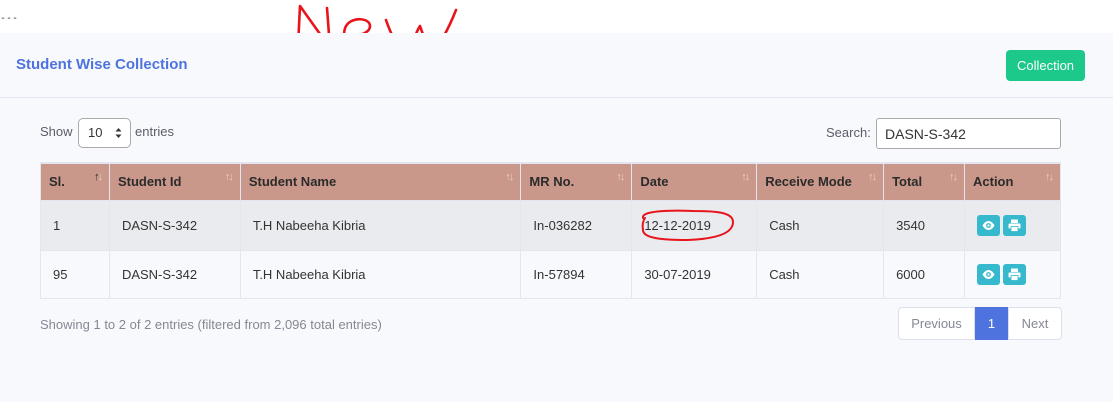 This screenshot has width=1113, height=402. Describe the element at coordinates (98, 177) in the screenshot. I see `sort-asc-icon: ↑↓` at that location.